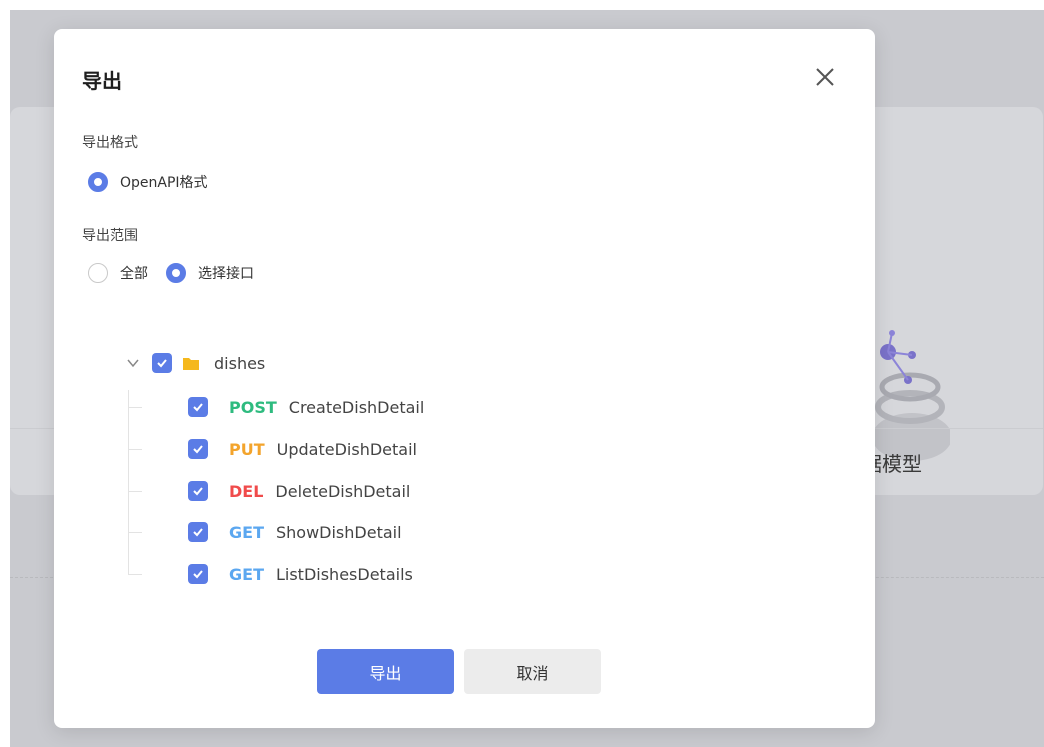  I want to click on scope-option-all-label: 全部, so click(134, 274).